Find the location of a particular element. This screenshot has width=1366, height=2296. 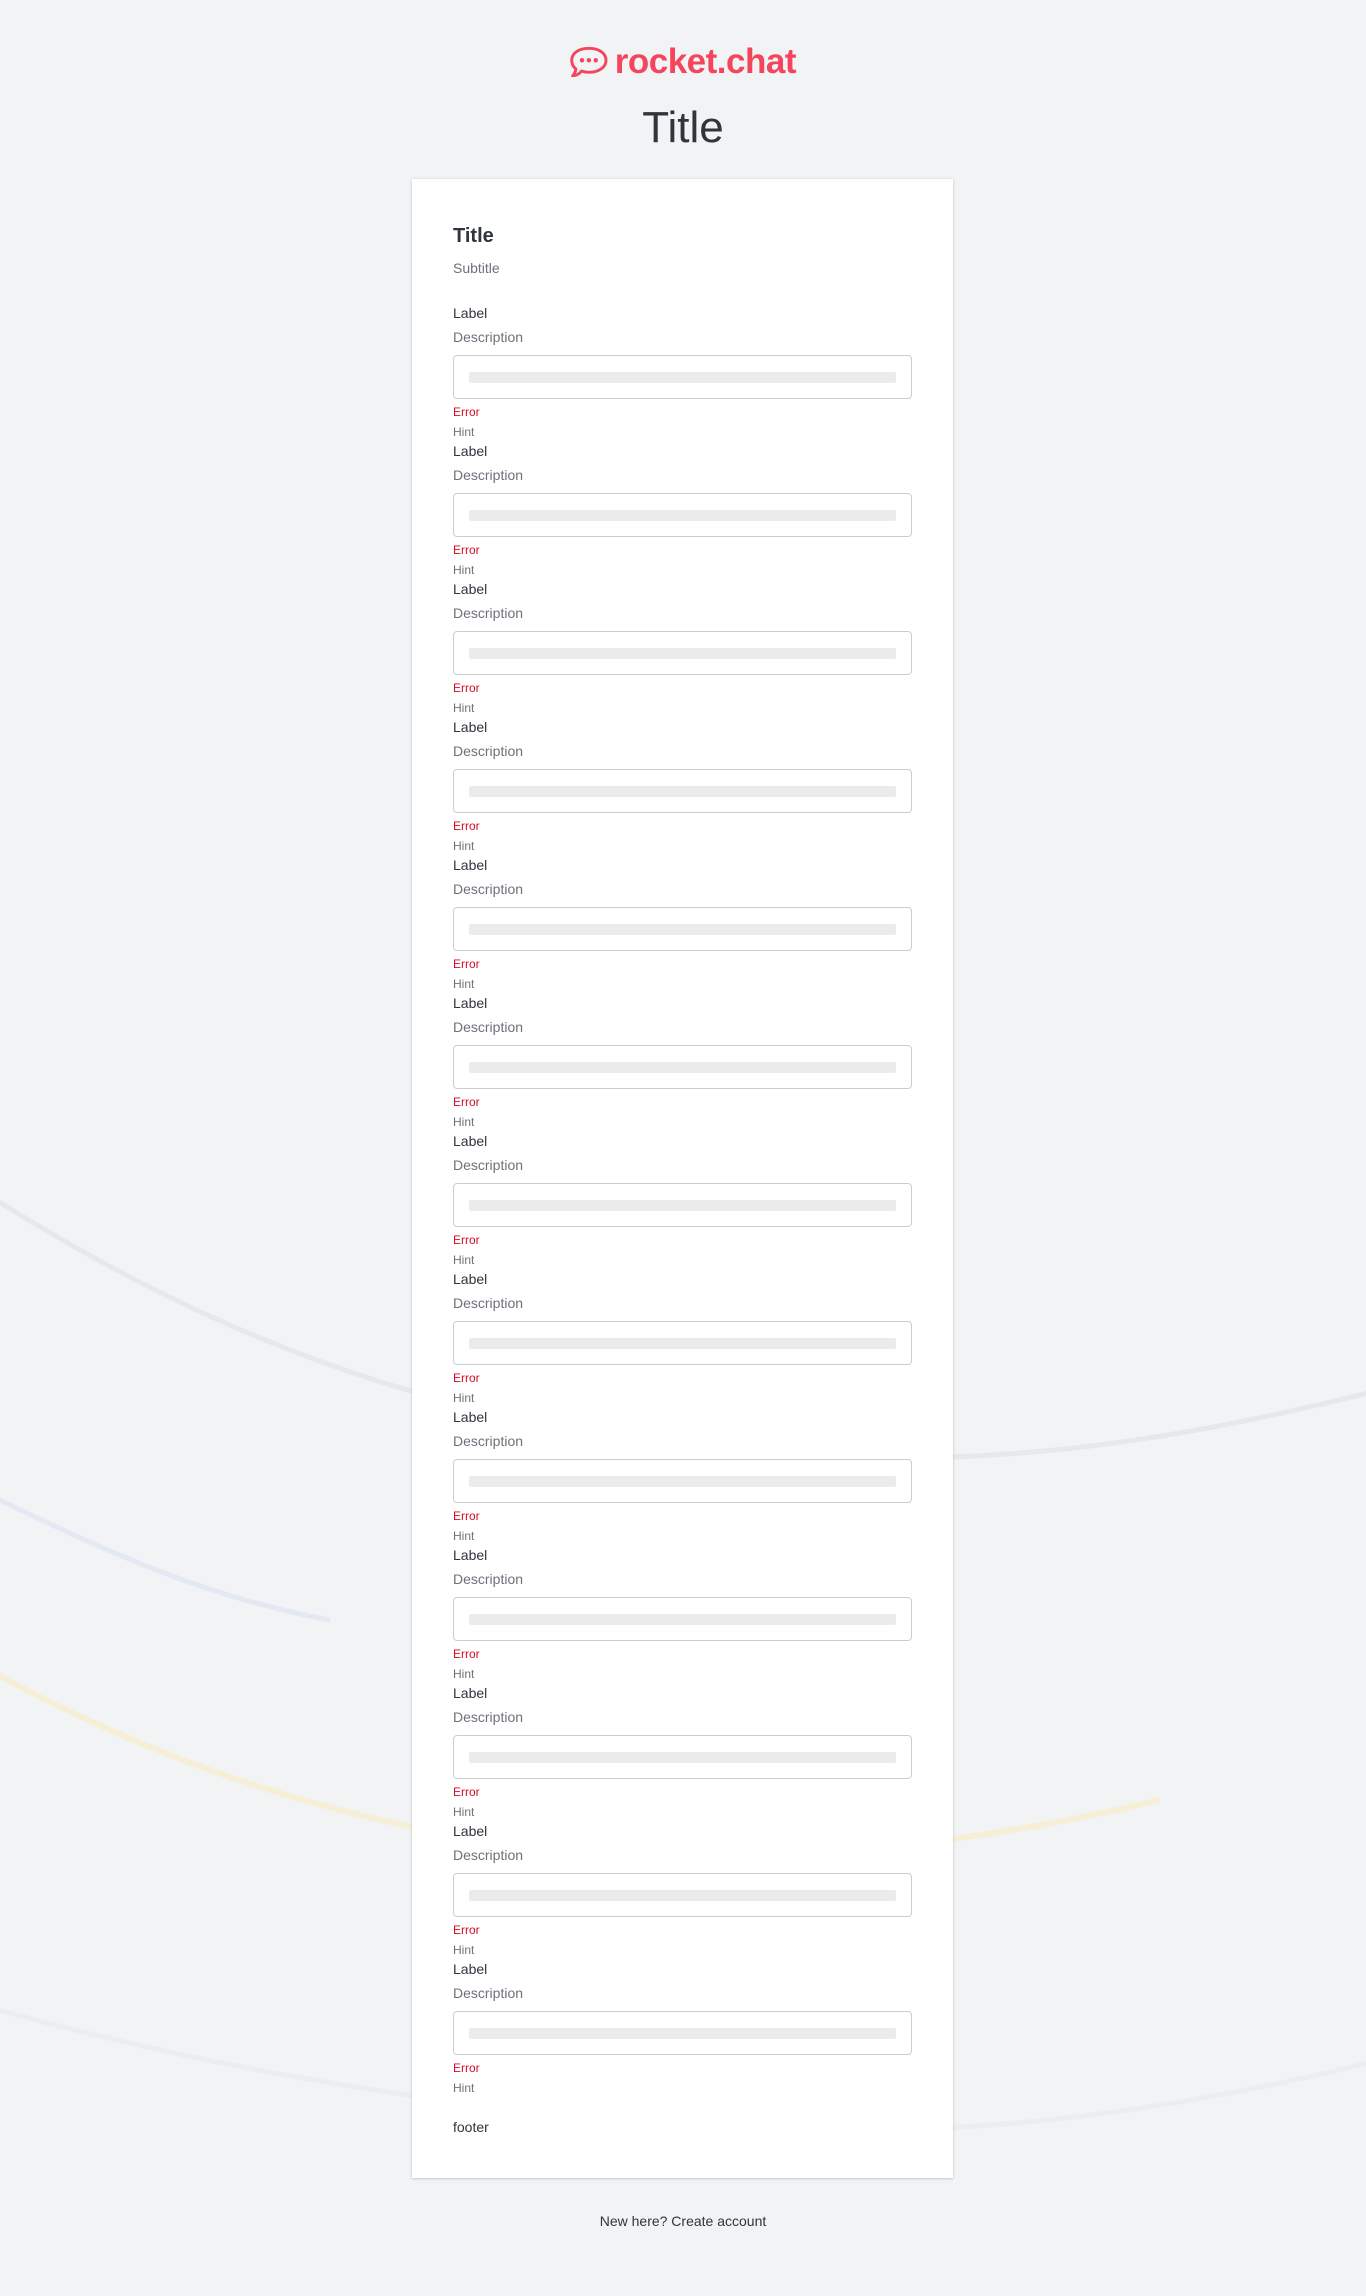

create-account-link: New here? Create account is located at coordinates (683, 2221).